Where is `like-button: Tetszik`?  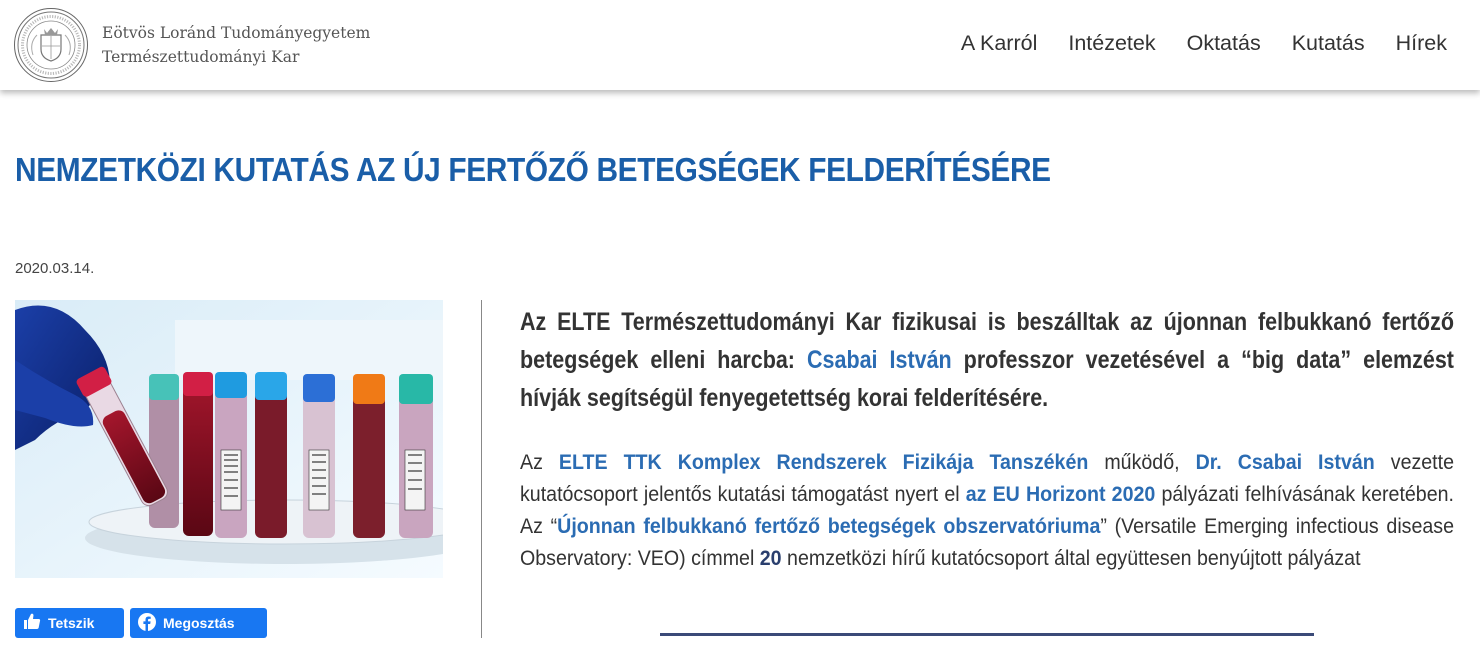 like-button: Tetszik is located at coordinates (69, 623).